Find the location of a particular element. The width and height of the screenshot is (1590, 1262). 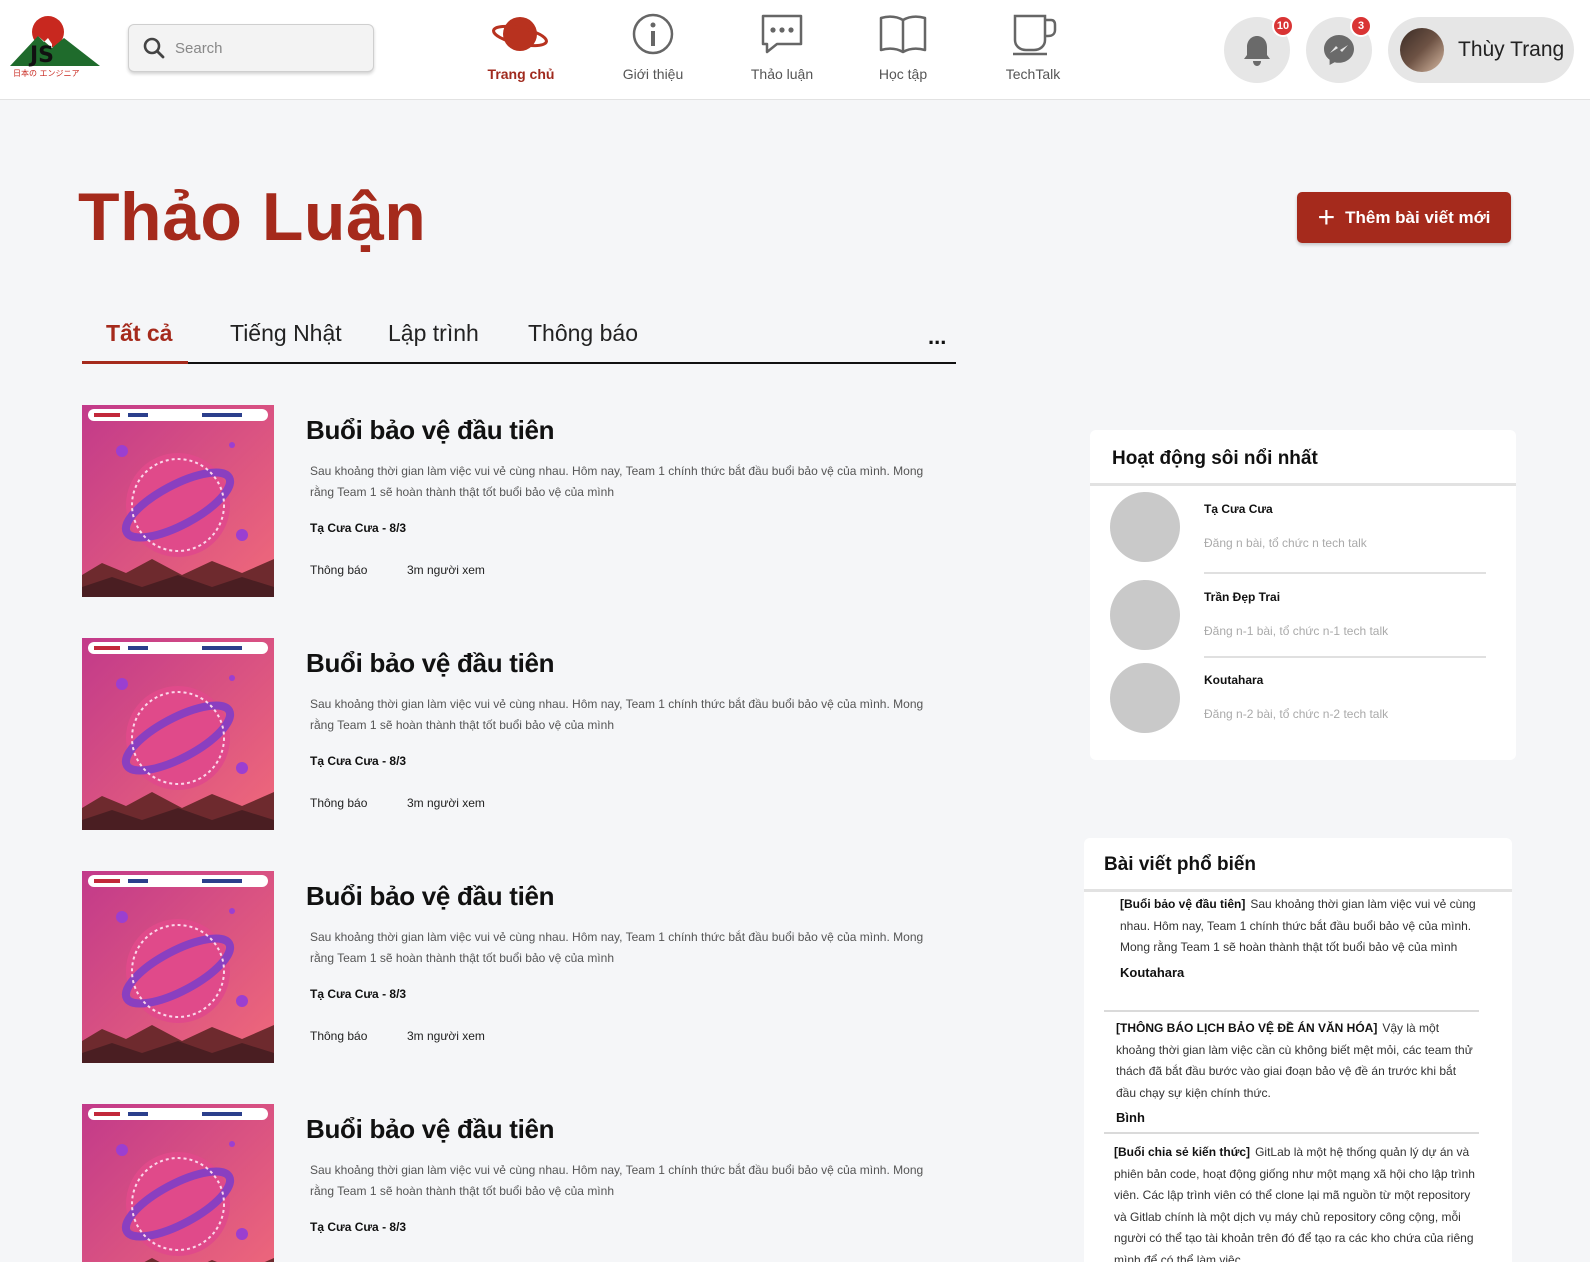

active-user-stats: Đăng n-2 bài, tổ chức n-2 tech talk is located at coordinates (1296, 714).